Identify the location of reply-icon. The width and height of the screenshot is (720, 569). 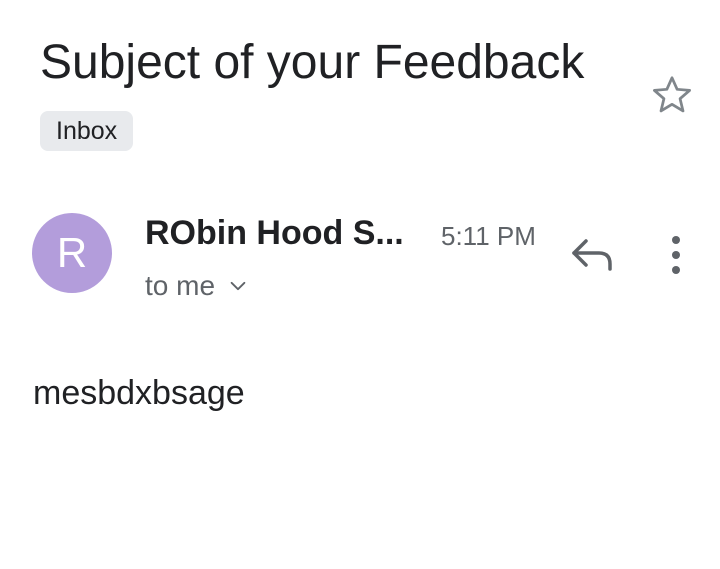
(592, 255).